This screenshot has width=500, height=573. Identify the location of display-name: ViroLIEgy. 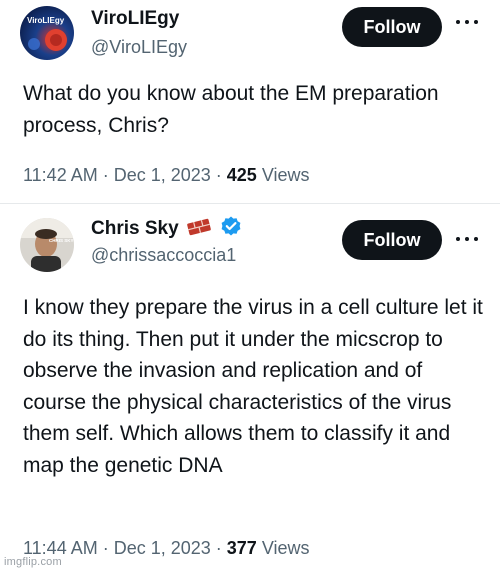
(135, 19).